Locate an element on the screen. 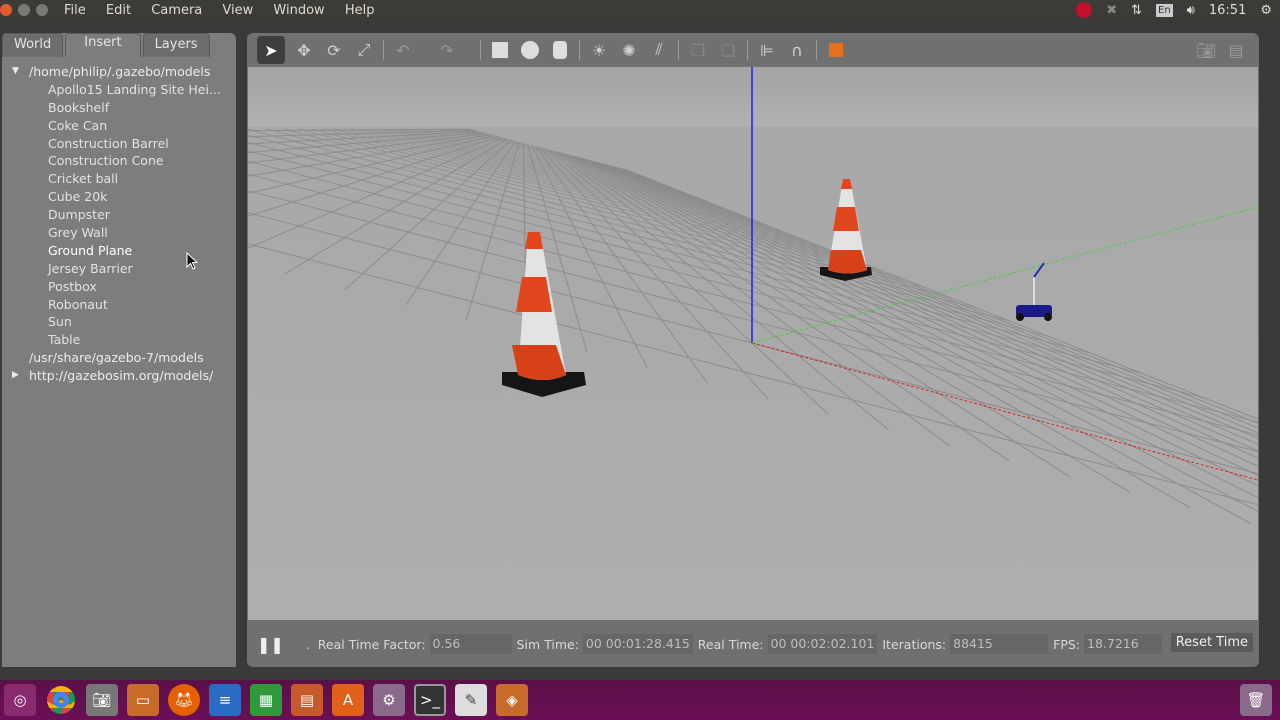 This screenshot has height=720, width=1280. menu-window: Window is located at coordinates (298, 10).